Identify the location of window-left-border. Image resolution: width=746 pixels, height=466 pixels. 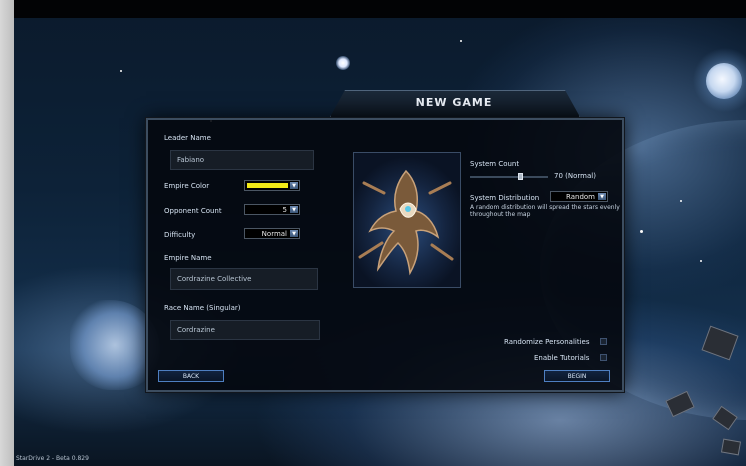
(7, 233).